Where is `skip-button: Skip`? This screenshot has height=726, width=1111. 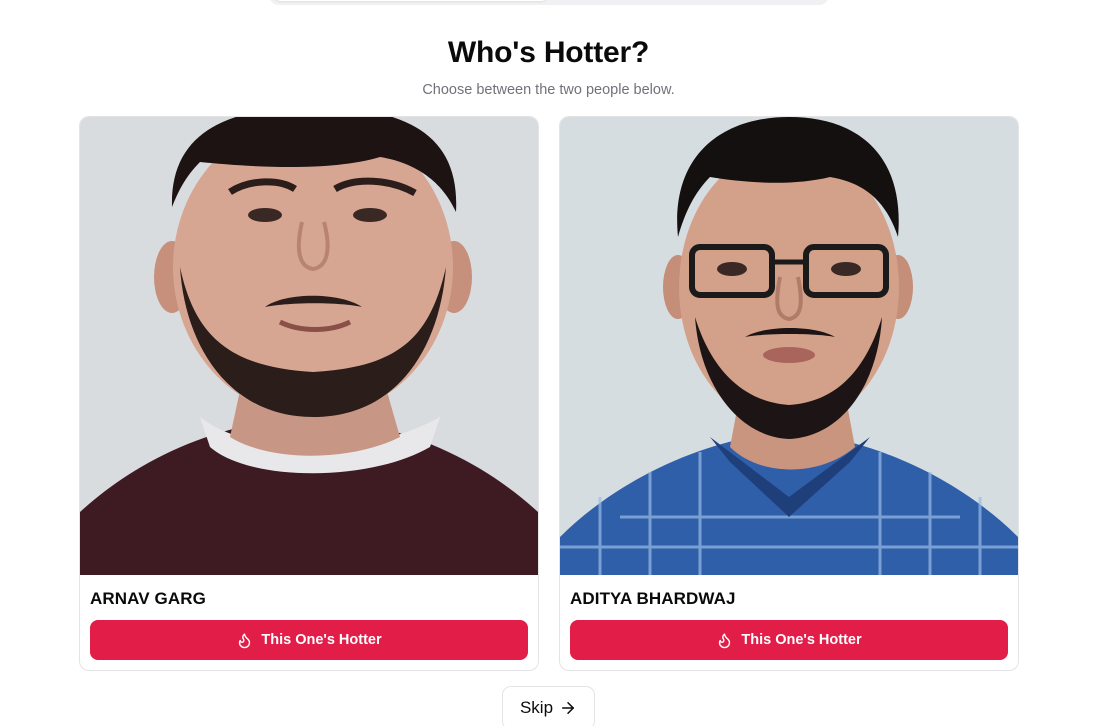 skip-button: Skip is located at coordinates (548, 706).